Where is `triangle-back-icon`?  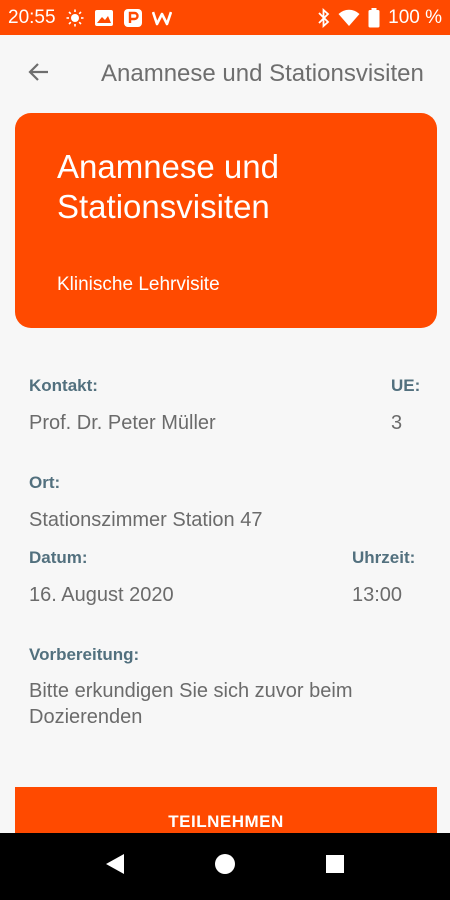
triangle-back-icon is located at coordinates (115, 866).